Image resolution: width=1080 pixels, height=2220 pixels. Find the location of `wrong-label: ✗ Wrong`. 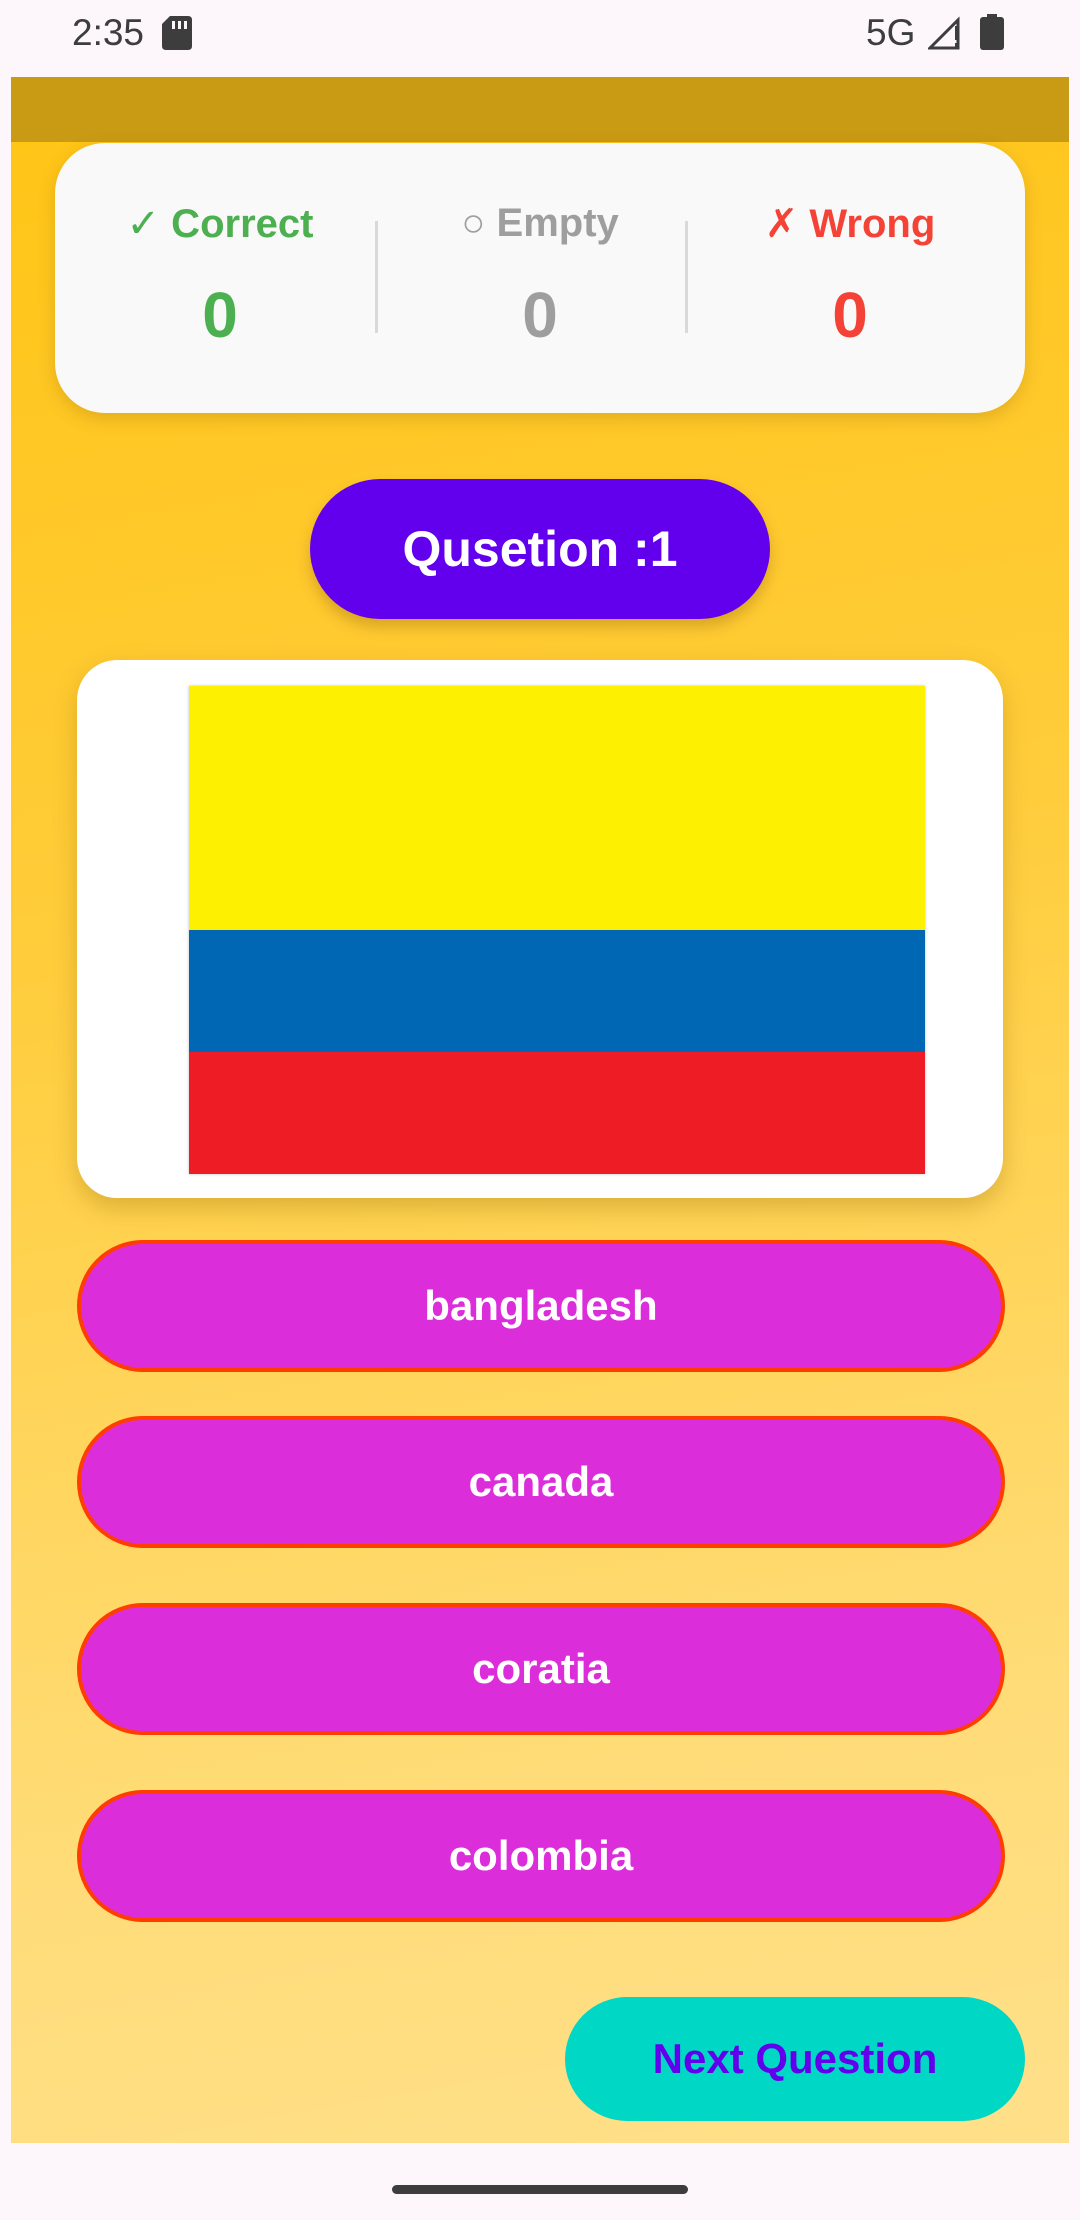

wrong-label: ✗ Wrong is located at coordinates (850, 224).